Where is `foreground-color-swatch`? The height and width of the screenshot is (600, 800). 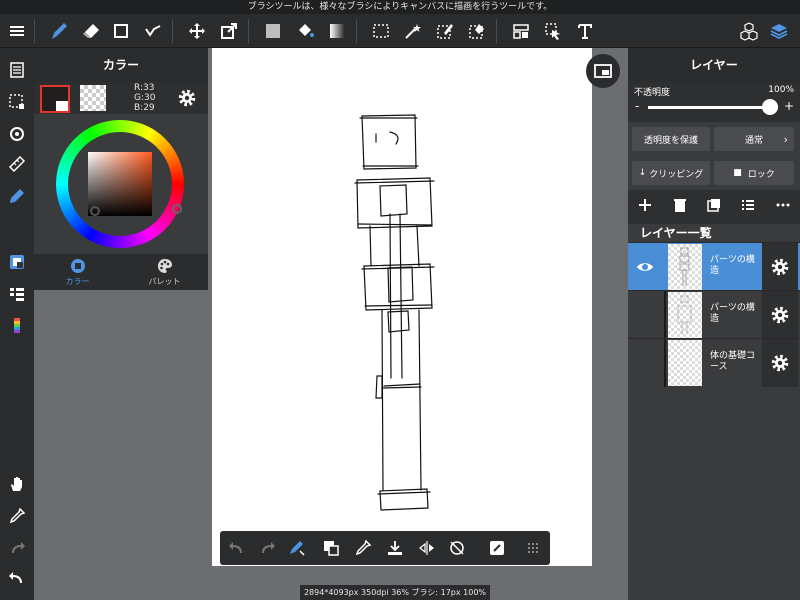 foreground-color-swatch is located at coordinates (55, 99).